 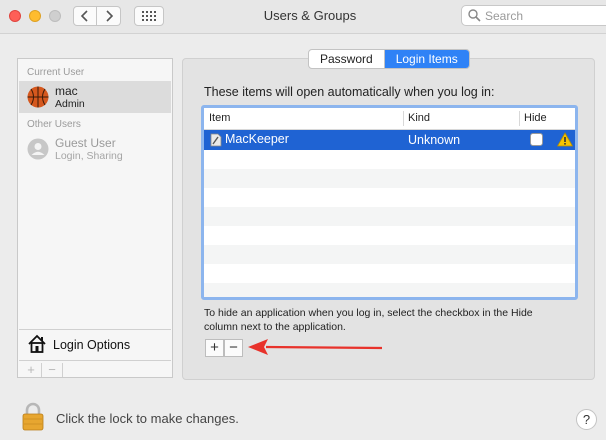 I want to click on title-bar: Users & Groups Search, so click(x=303, y=17).